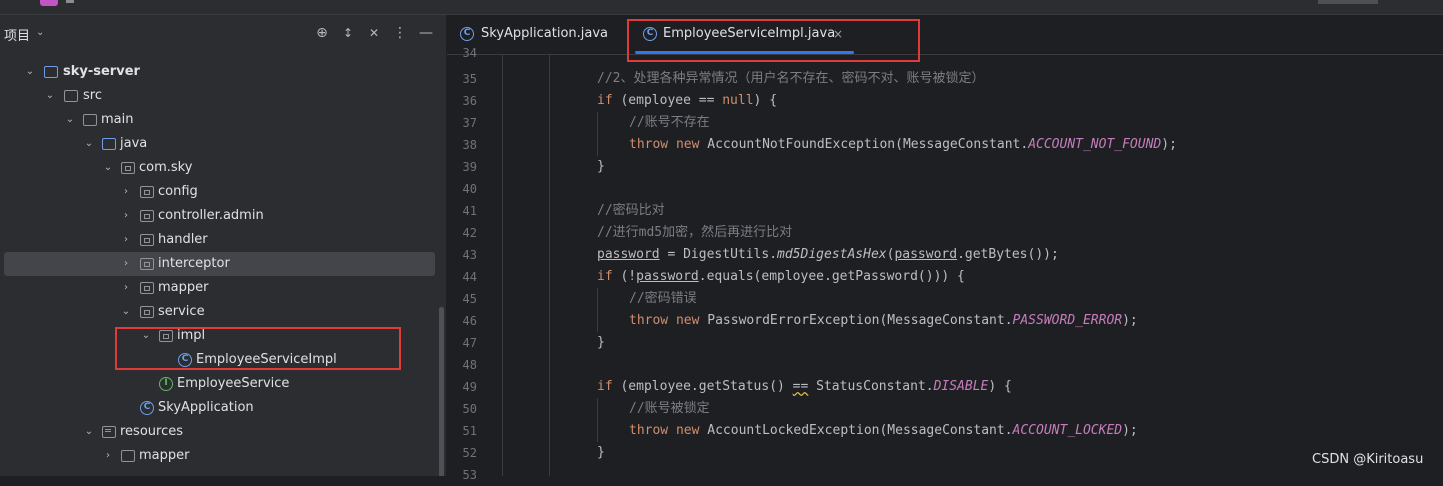 The width and height of the screenshot is (1443, 486). Describe the element at coordinates (856, 430) in the screenshot. I see `code-text: AccountLockedException(MessageConstant.` at that location.